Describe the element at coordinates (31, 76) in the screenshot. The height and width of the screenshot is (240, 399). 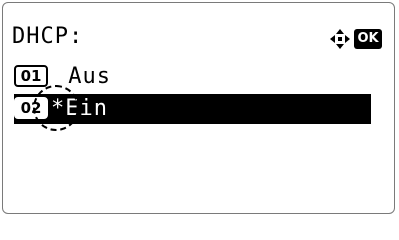
I see `option-number-badge: 01` at that location.